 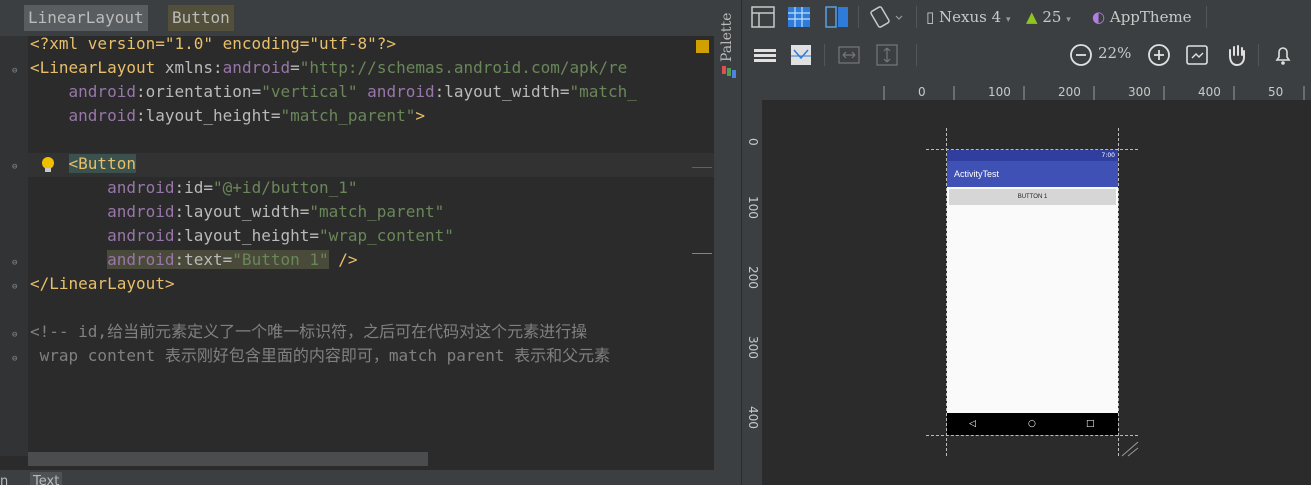 What do you see at coordinates (1130, 448) in the screenshot?
I see `resize-handle-icon` at bounding box center [1130, 448].